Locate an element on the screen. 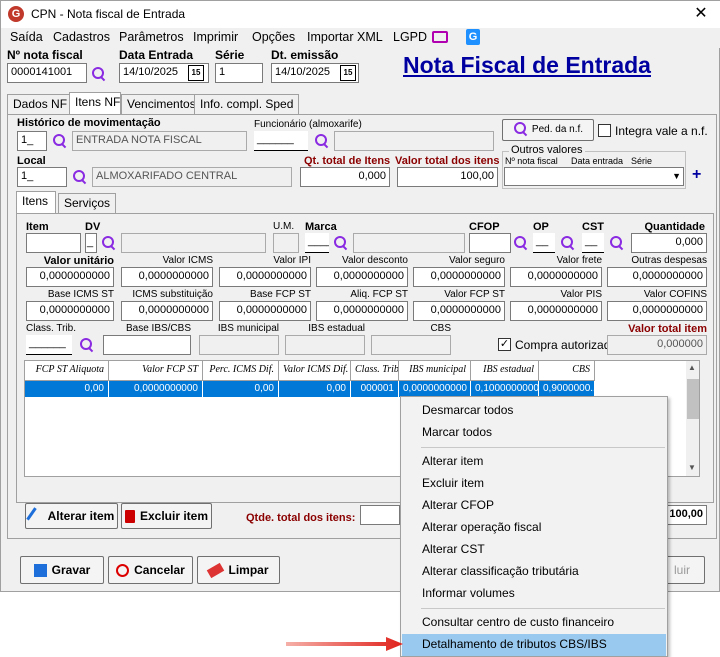 This screenshot has height=657, width=720. class-trib-field: ______ is located at coordinates (49, 345).